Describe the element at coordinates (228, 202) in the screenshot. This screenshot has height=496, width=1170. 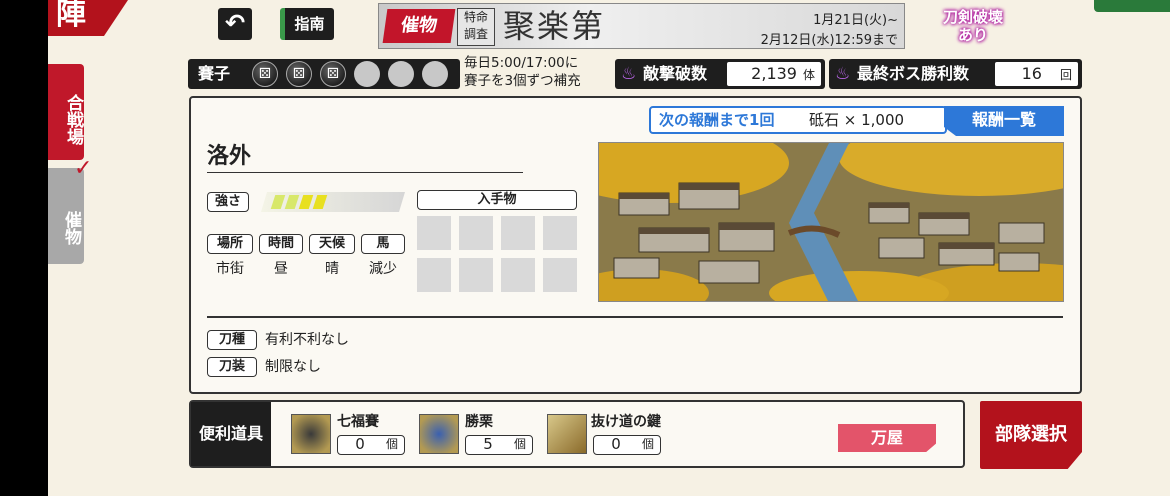
I see `strength-badge: 強さ` at that location.